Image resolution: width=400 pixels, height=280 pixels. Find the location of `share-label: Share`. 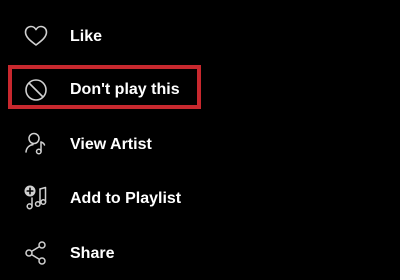

share-label: Share is located at coordinates (92, 253).